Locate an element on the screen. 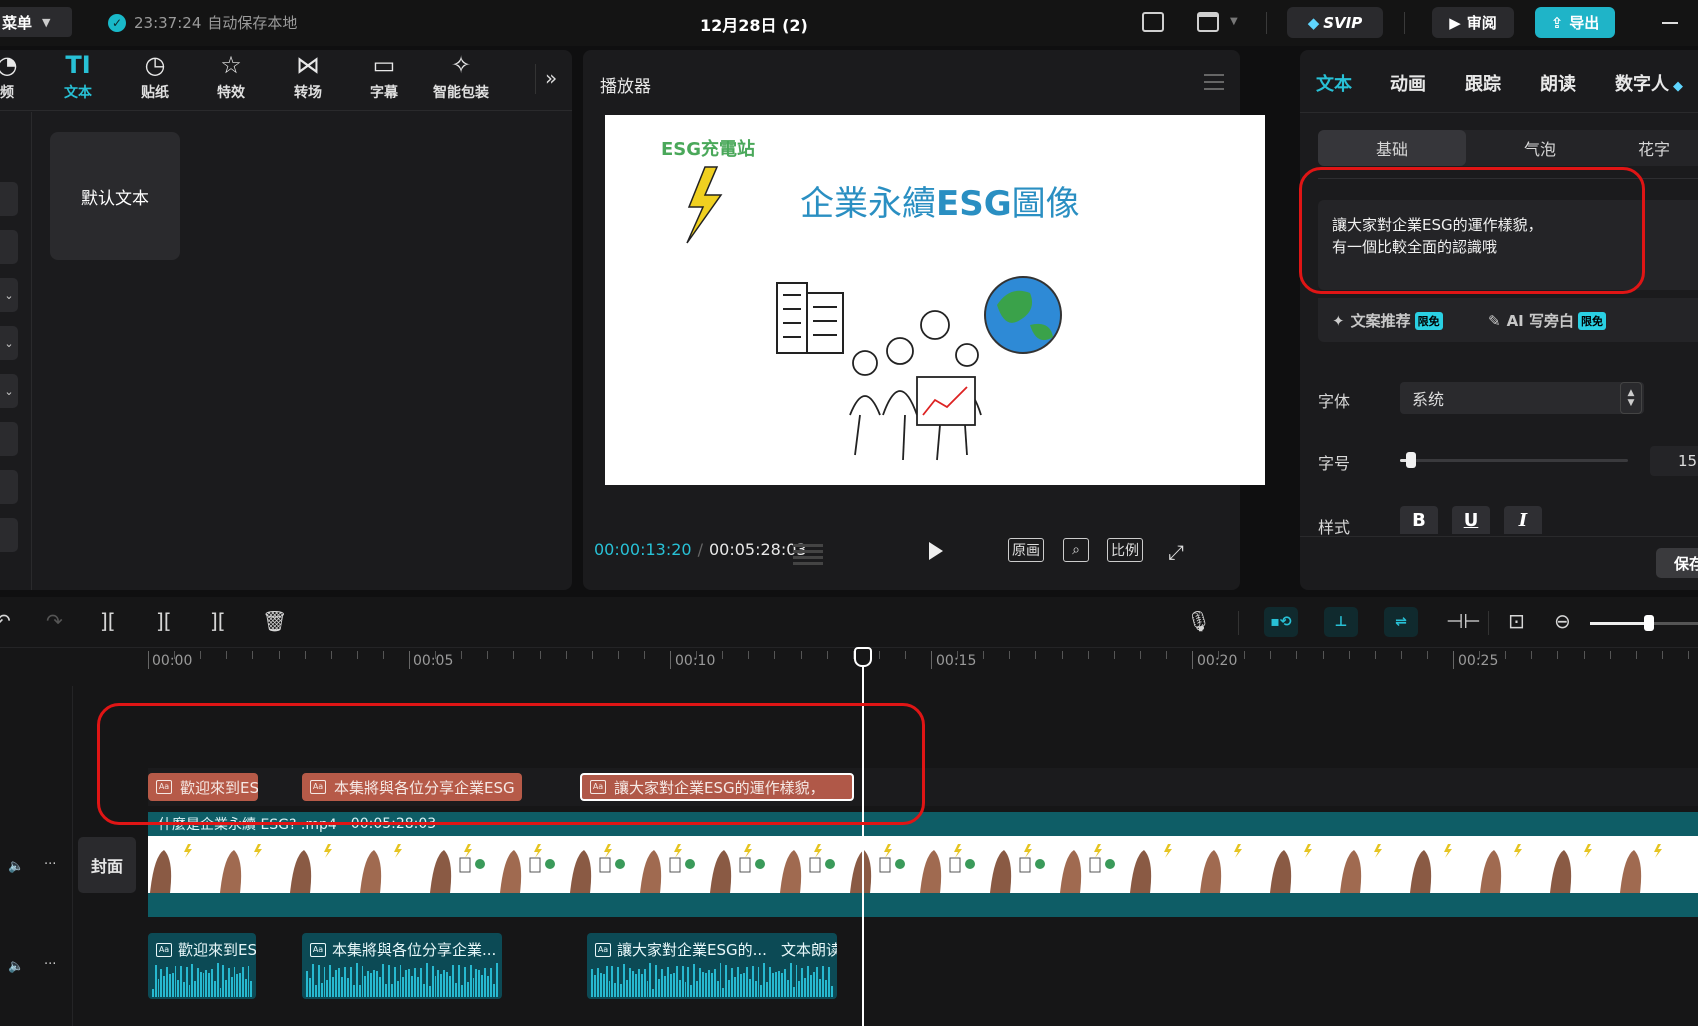  player-menu-icon is located at coordinates (1214, 82).